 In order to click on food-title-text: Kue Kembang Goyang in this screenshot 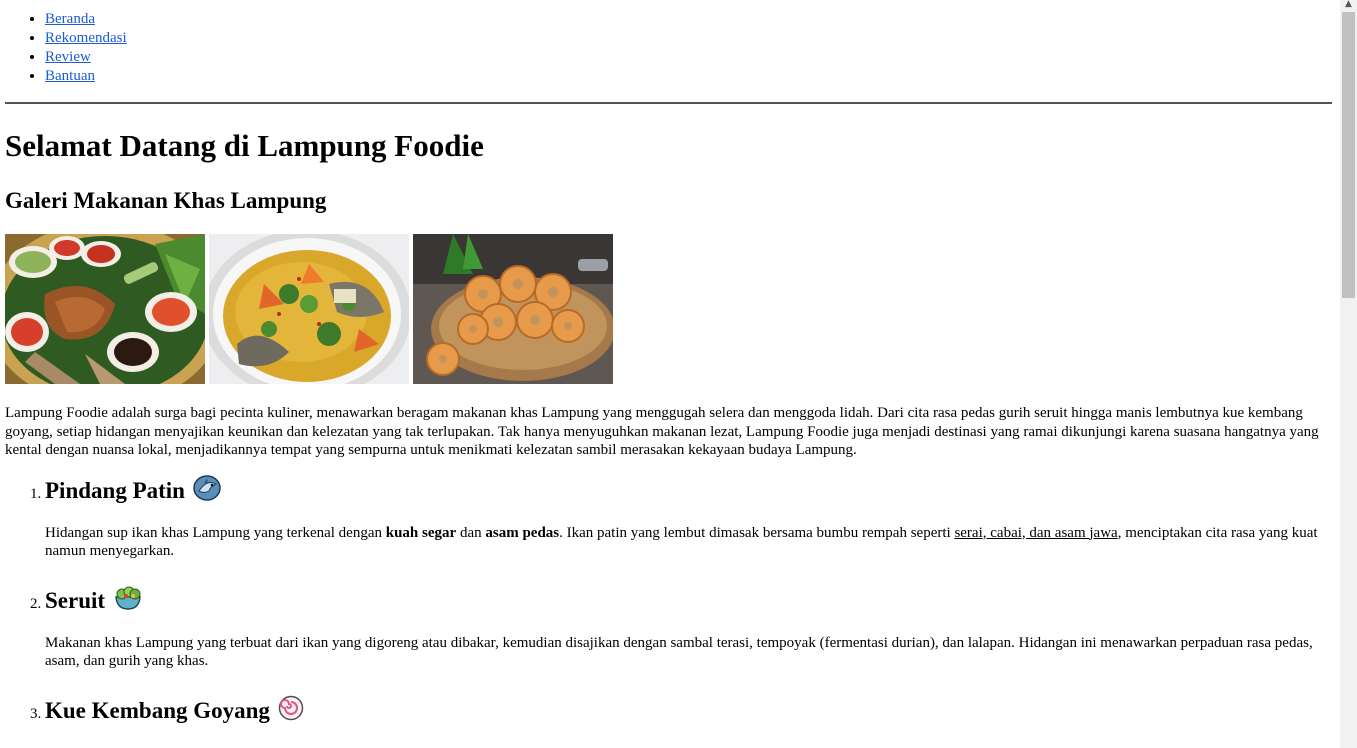, I will do `click(157, 710)`.